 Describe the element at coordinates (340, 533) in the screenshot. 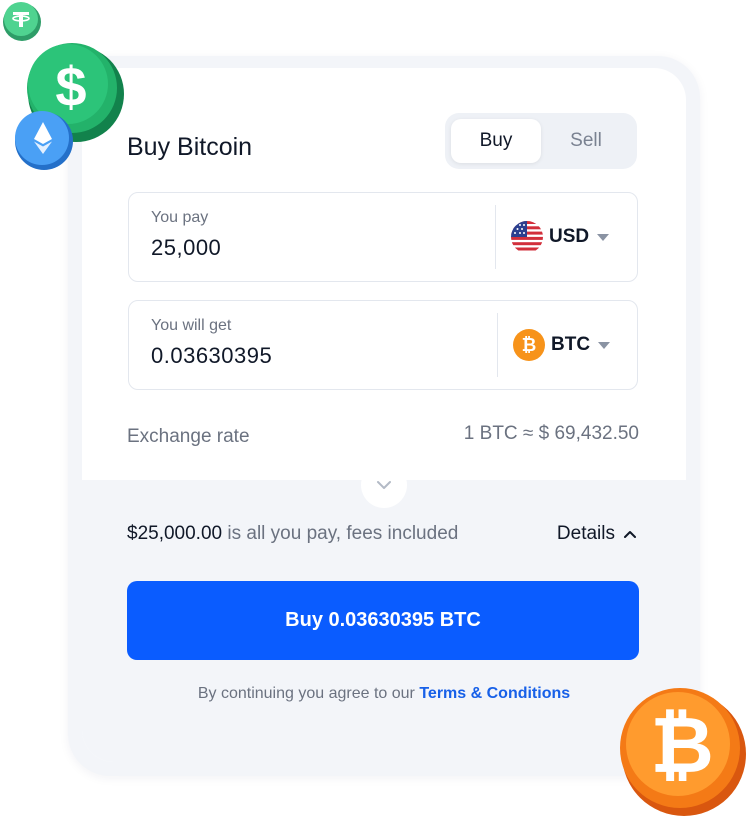

I see `fee-summary-text: is all you pay, fees included` at that location.